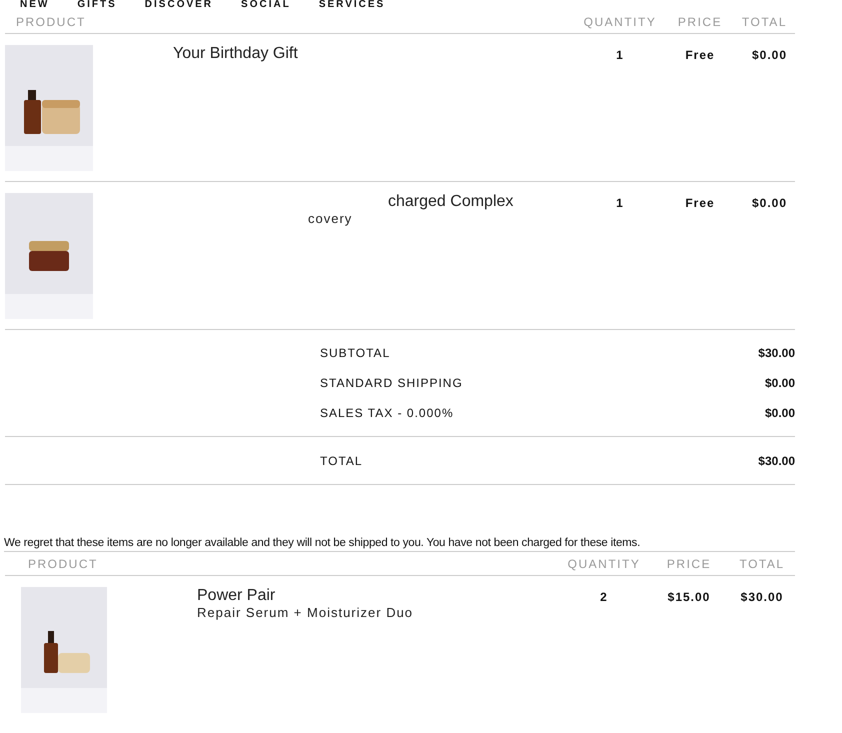 The image size is (842, 733). Describe the element at coordinates (341, 461) in the screenshot. I see `summary-label: TOTAL` at that location.